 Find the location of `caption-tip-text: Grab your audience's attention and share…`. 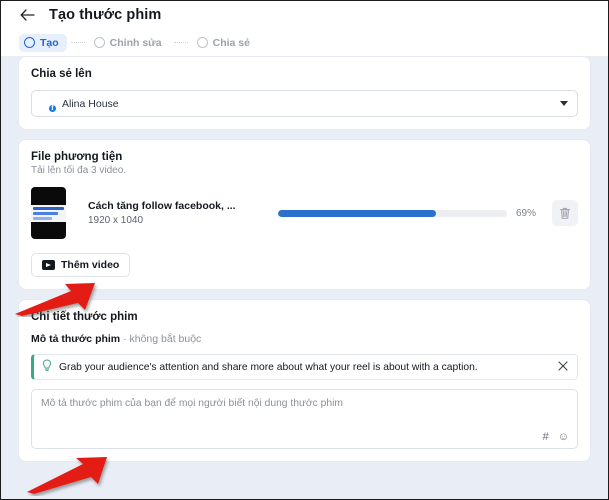

caption-tip-text: Grab your audience's attention and share… is located at coordinates (268, 367).